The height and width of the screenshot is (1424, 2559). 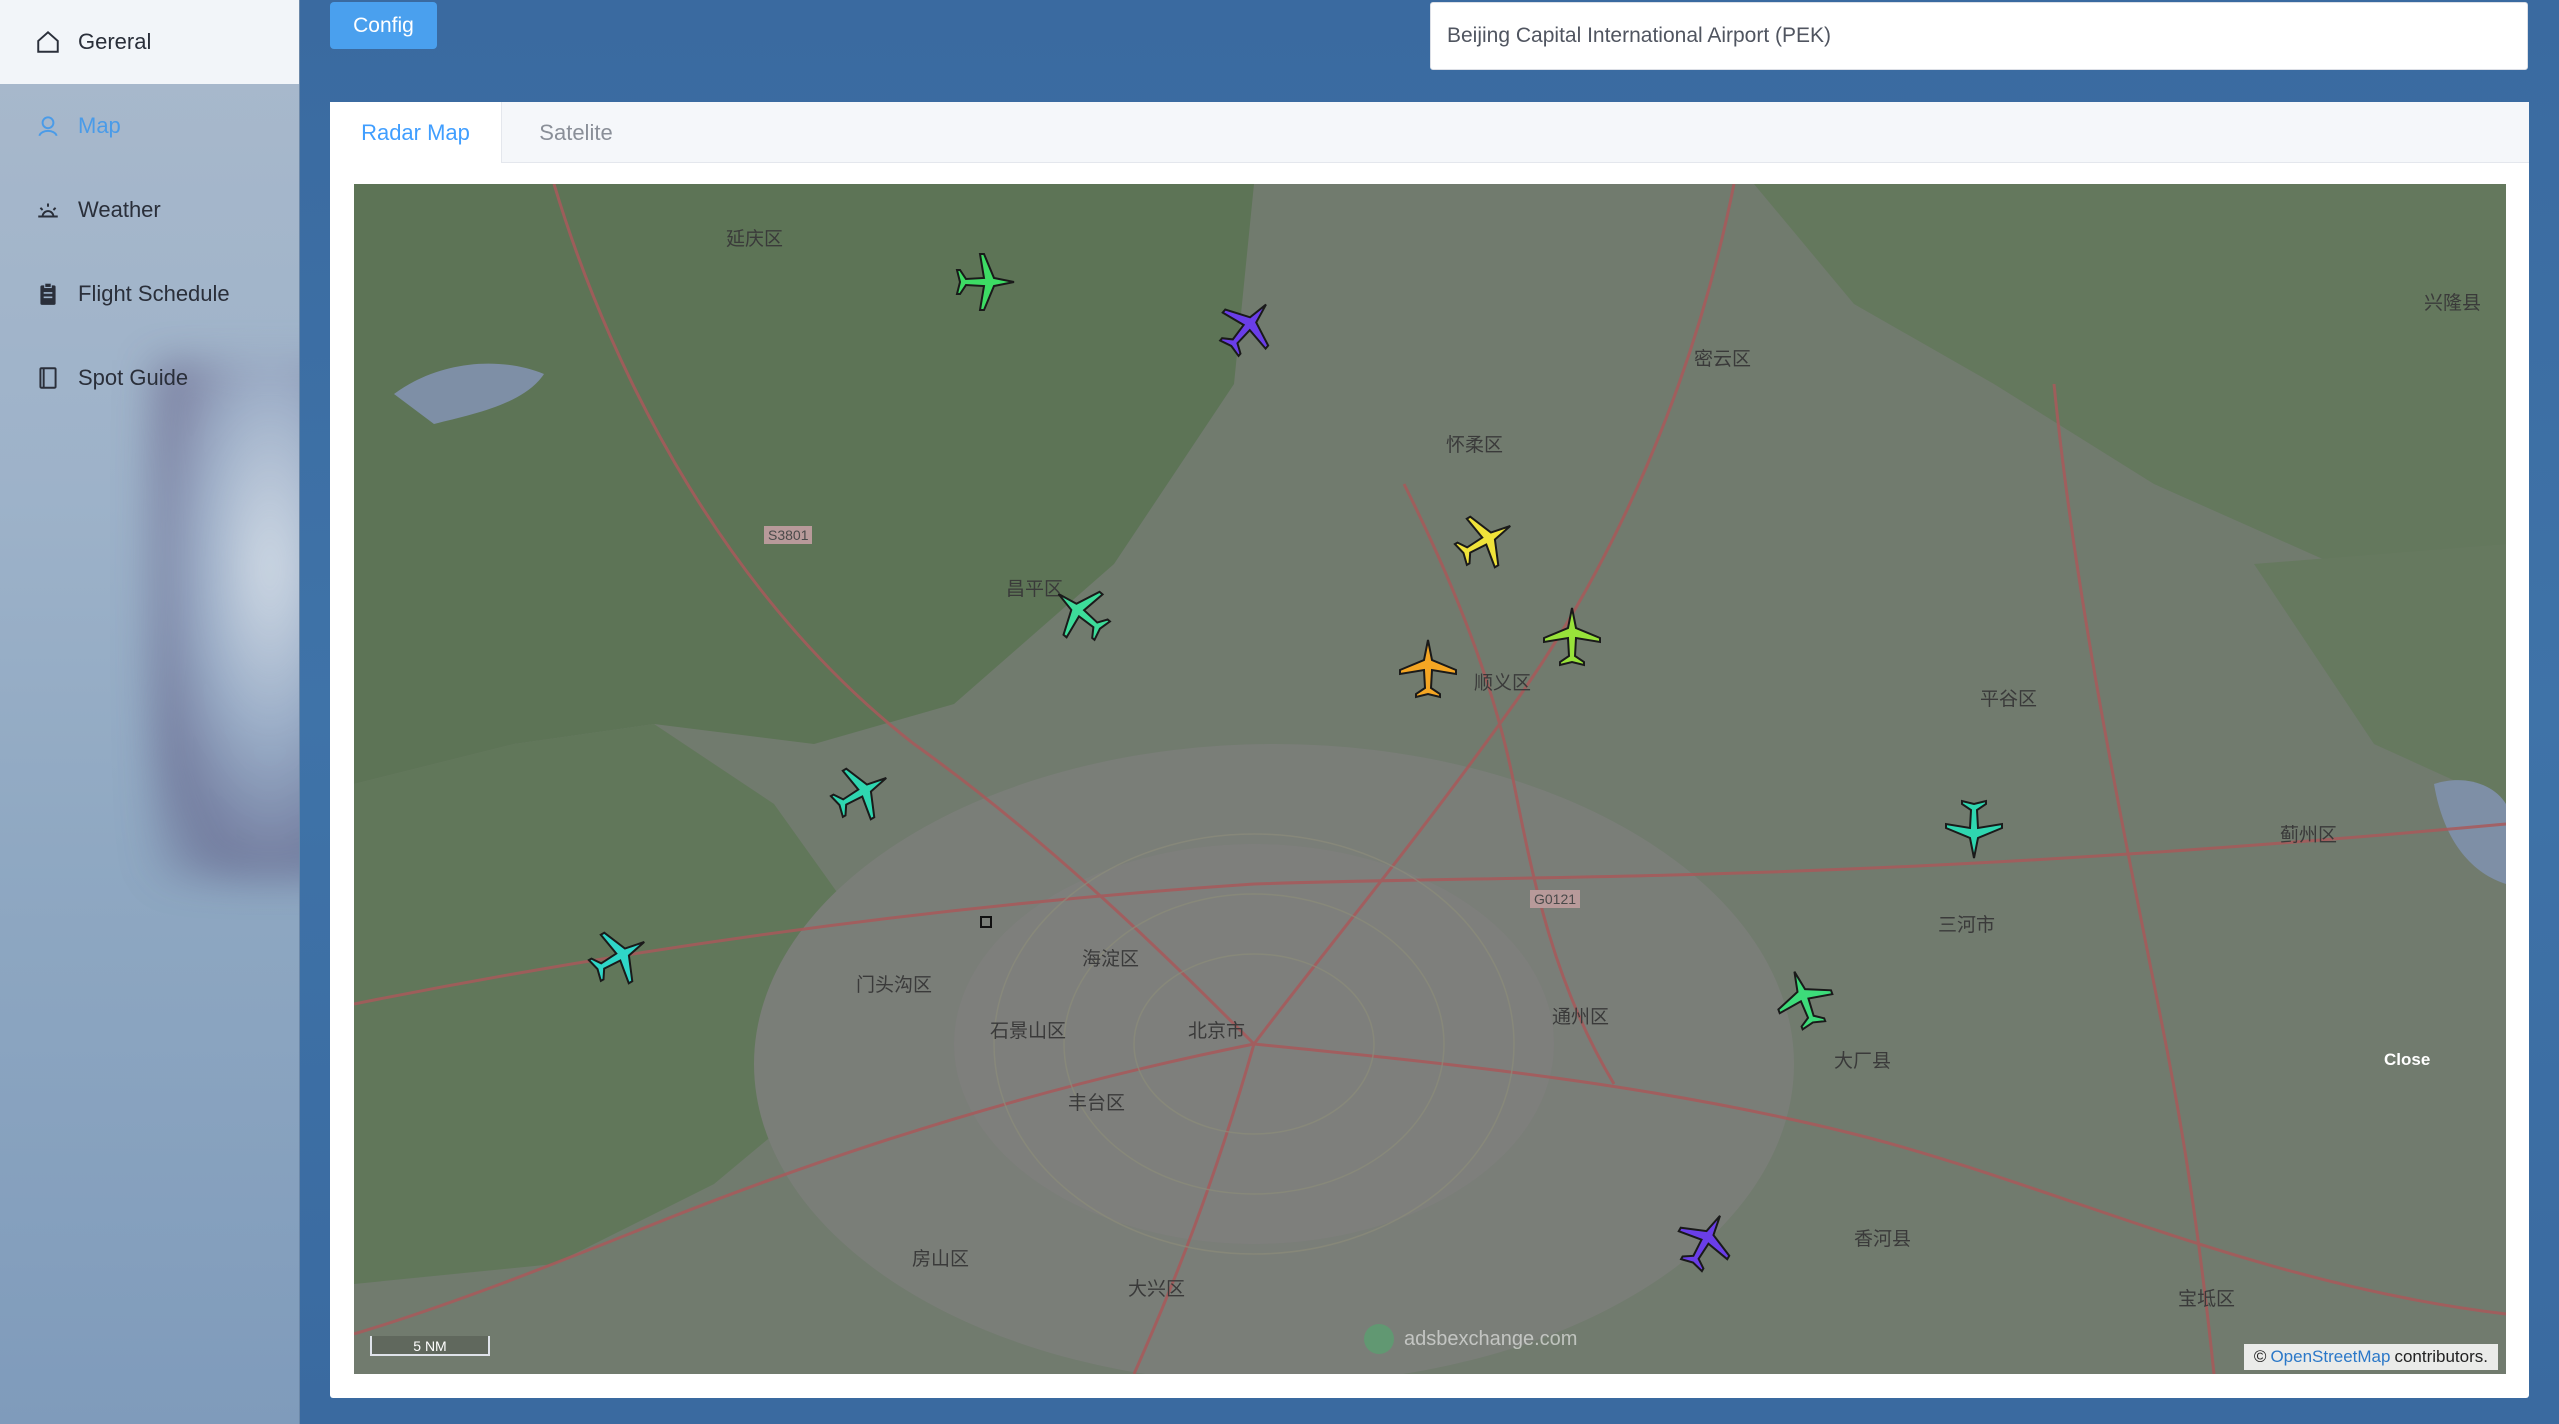 I want to click on sidebar-item-weather: Weather, so click(x=149, y=210).